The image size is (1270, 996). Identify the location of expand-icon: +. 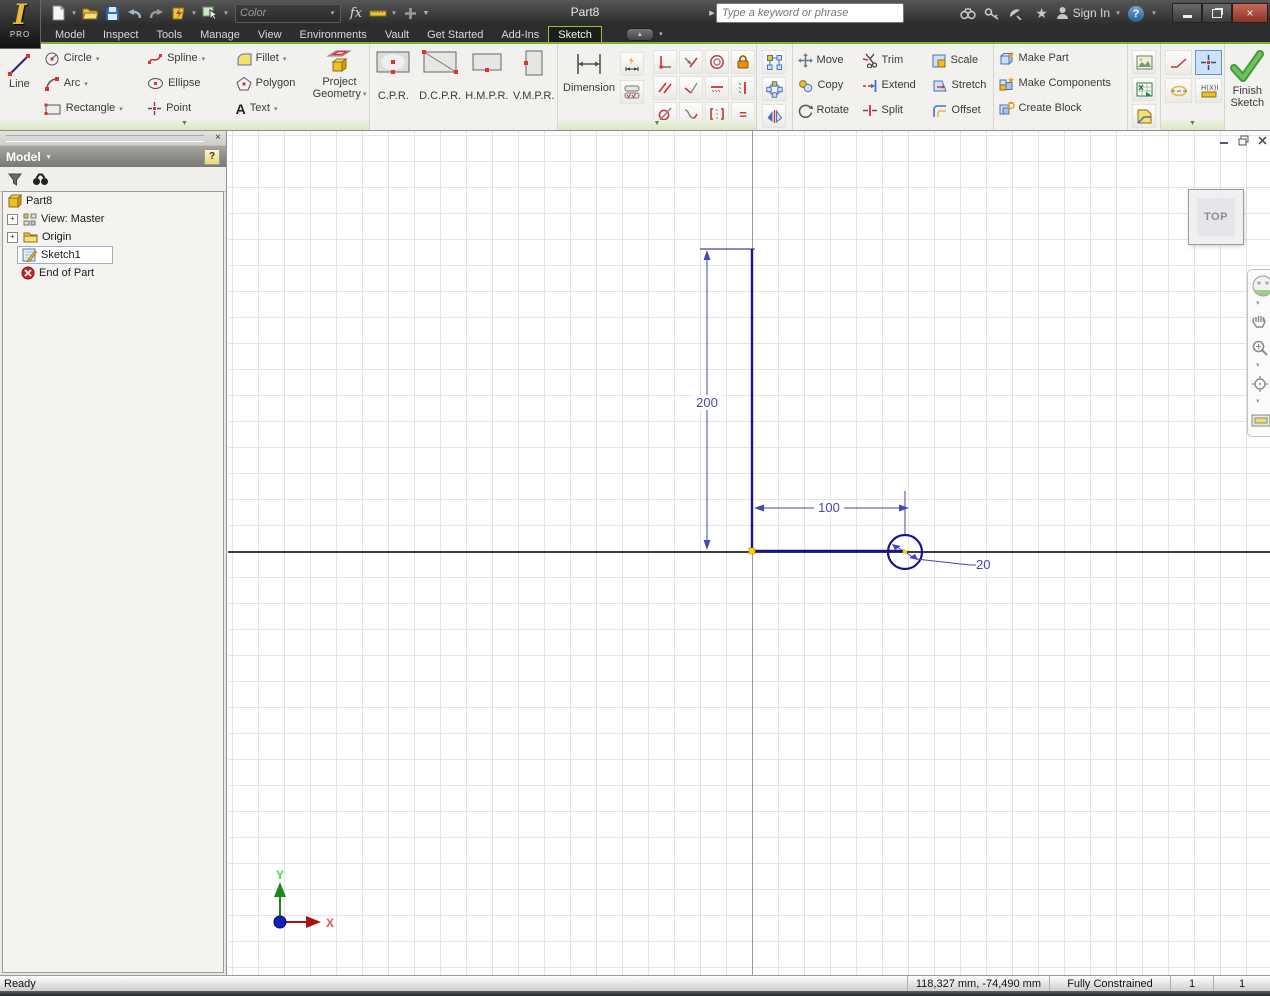
(12, 237).